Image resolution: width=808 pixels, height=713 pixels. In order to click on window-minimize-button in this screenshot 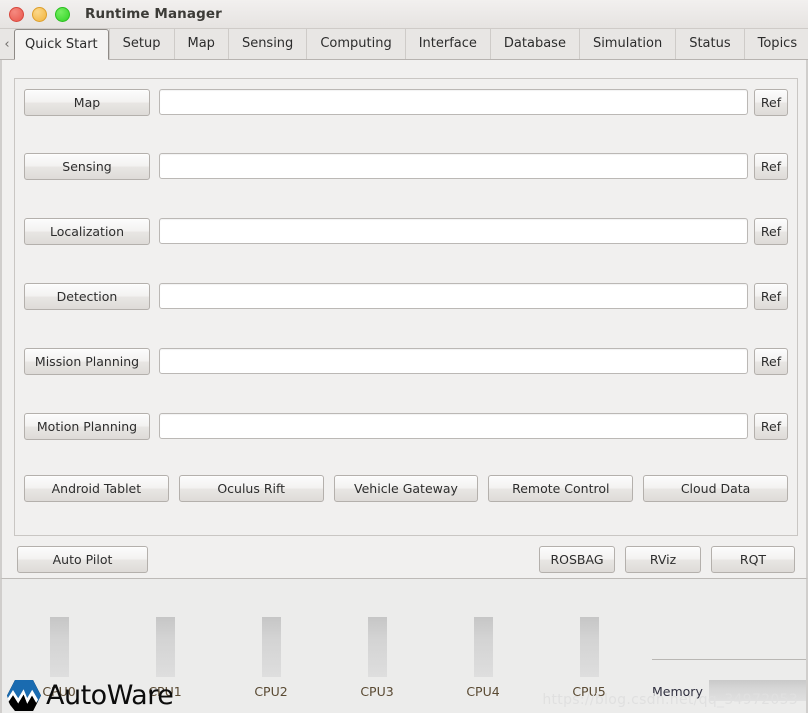, I will do `click(39, 14)`.